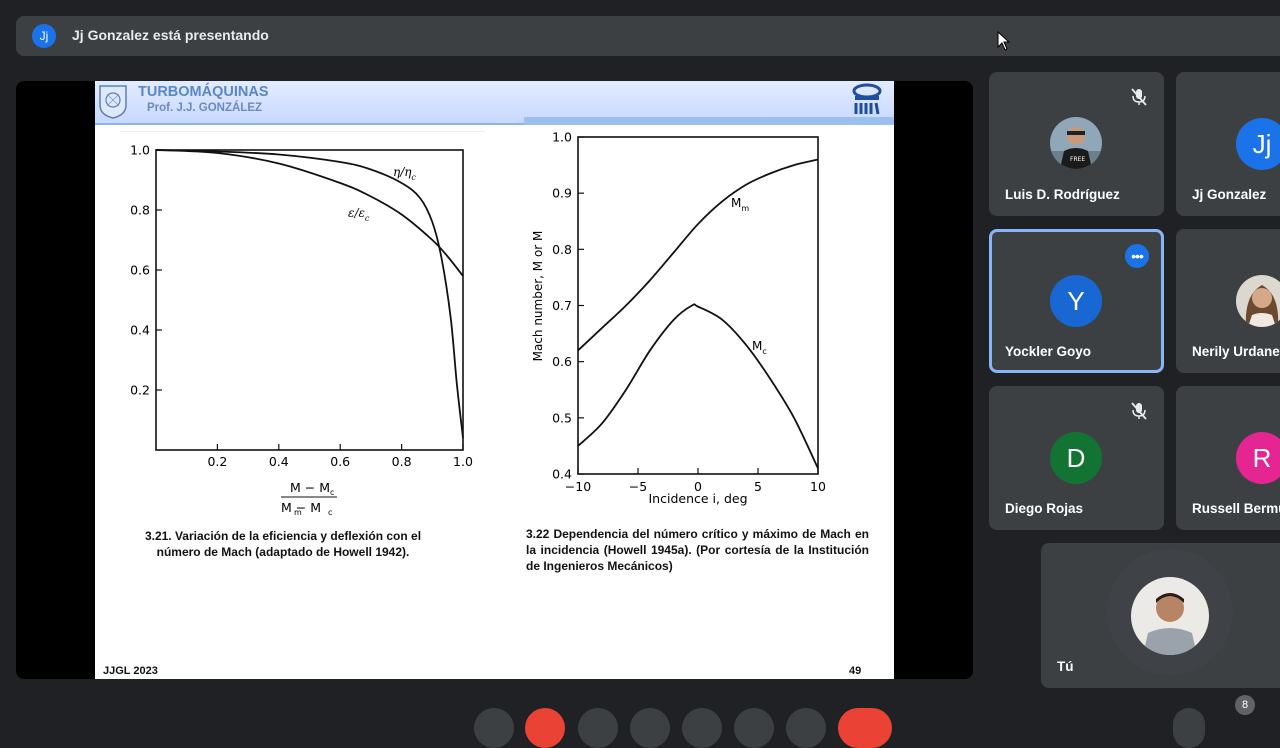 This screenshot has height=748, width=1280. Describe the element at coordinates (650, 728) in the screenshot. I see `raise-hand-button` at that location.